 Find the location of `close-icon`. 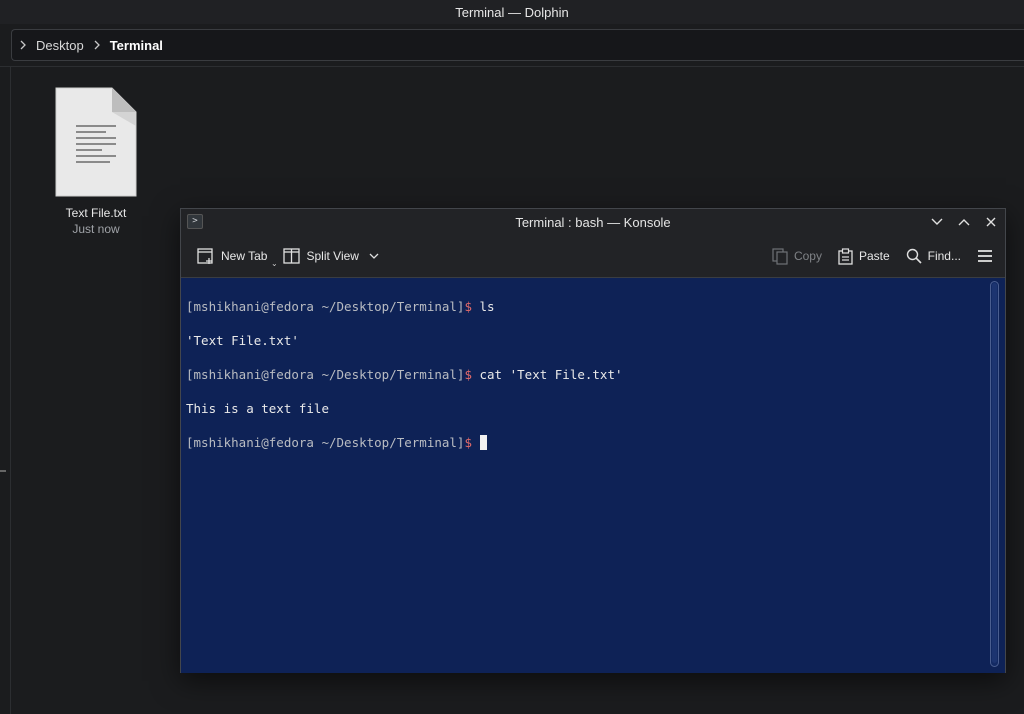

close-icon is located at coordinates (990, 221).